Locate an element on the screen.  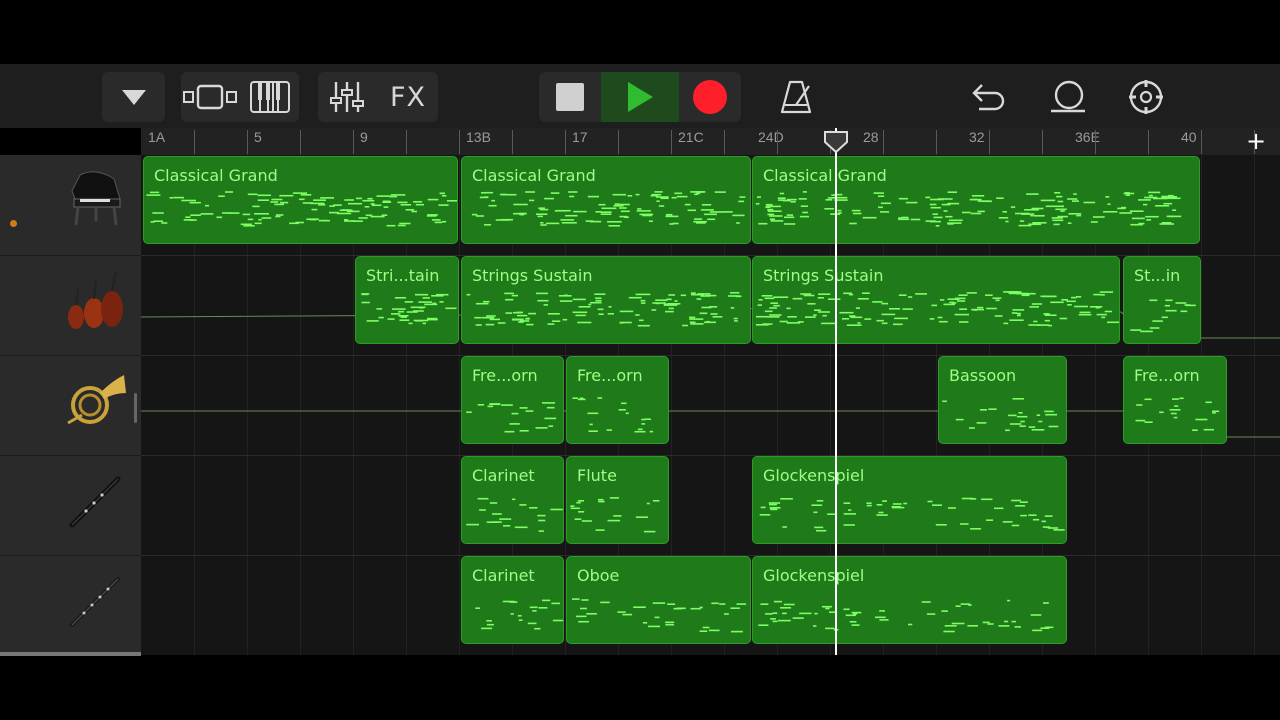
stop-button is located at coordinates (570, 97).